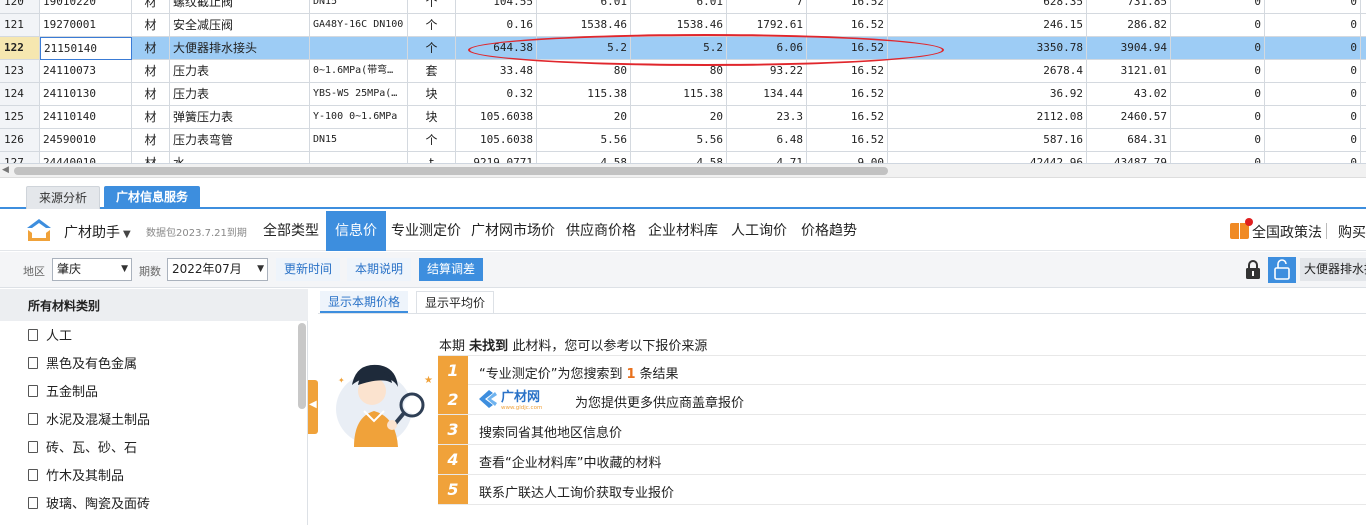  I want to click on tab-average-price: 显示平均价, so click(455, 302).